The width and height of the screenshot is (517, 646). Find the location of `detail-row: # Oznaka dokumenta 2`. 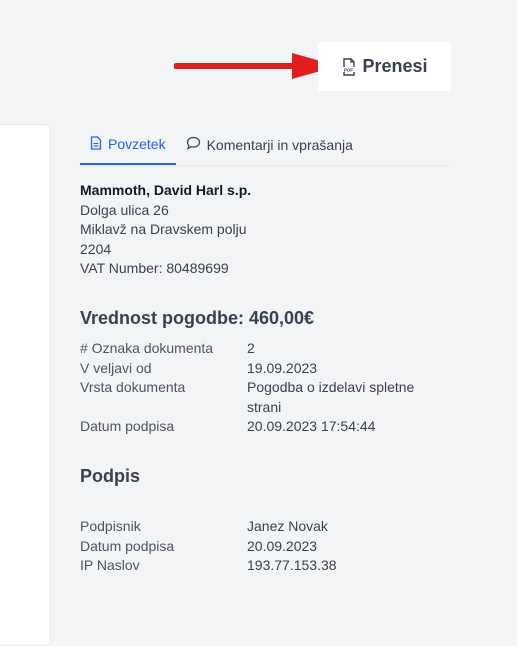

detail-row: # Oznaka dokumenta 2 is located at coordinates (258, 349).